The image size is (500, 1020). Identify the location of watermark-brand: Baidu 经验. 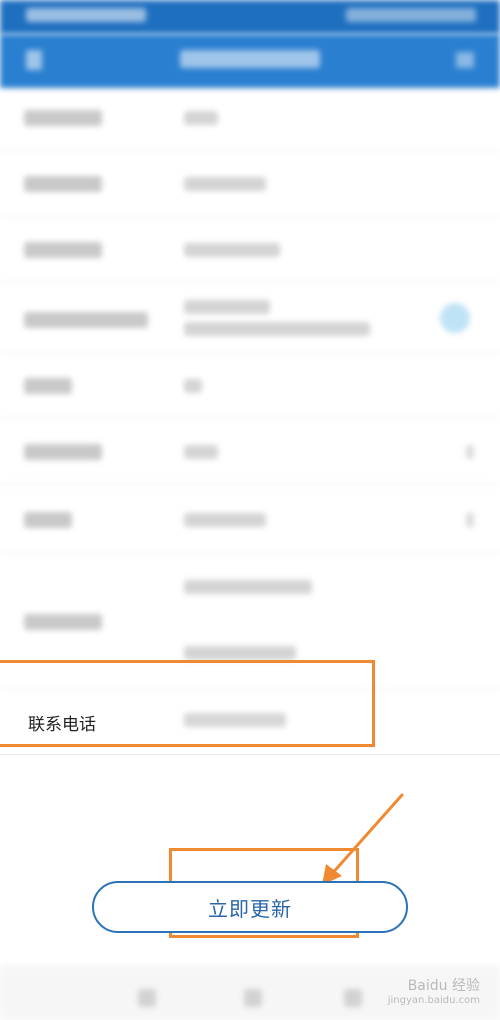
(443, 986).